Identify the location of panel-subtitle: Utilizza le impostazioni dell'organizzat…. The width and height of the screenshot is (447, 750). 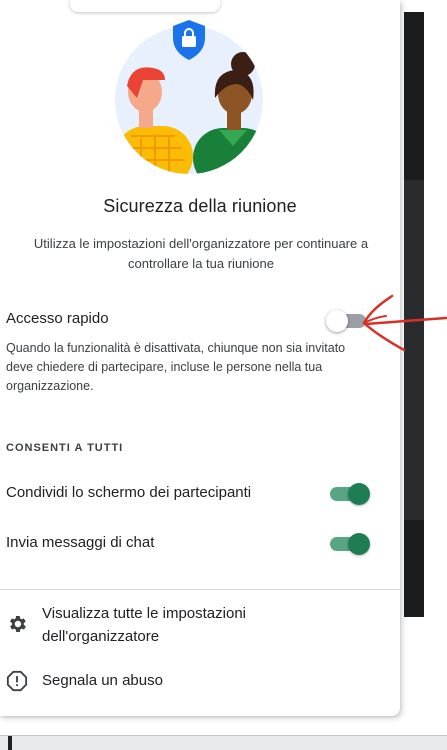
(201, 253).